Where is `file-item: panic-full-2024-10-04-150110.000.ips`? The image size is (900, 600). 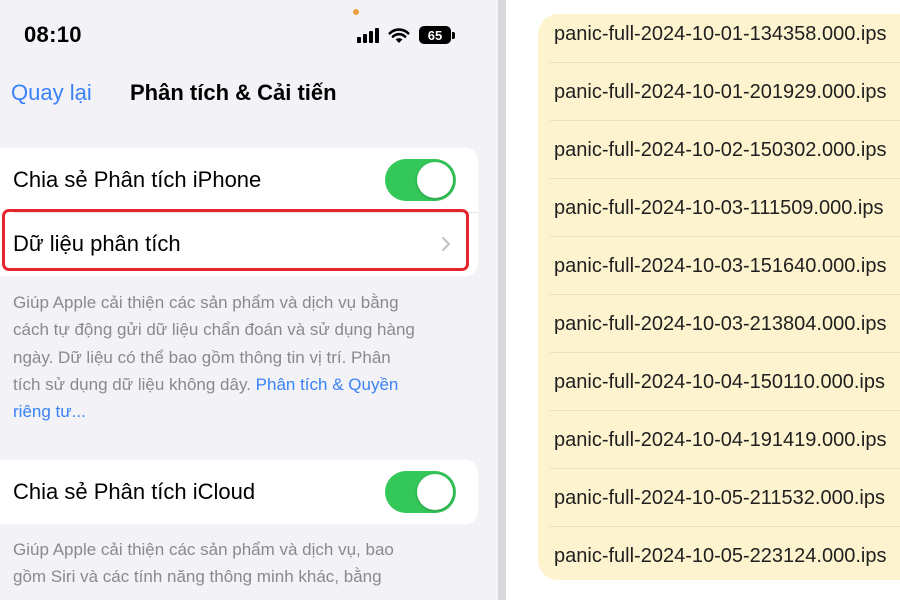 file-item: panic-full-2024-10-04-150110.000.ips is located at coordinates (719, 382).